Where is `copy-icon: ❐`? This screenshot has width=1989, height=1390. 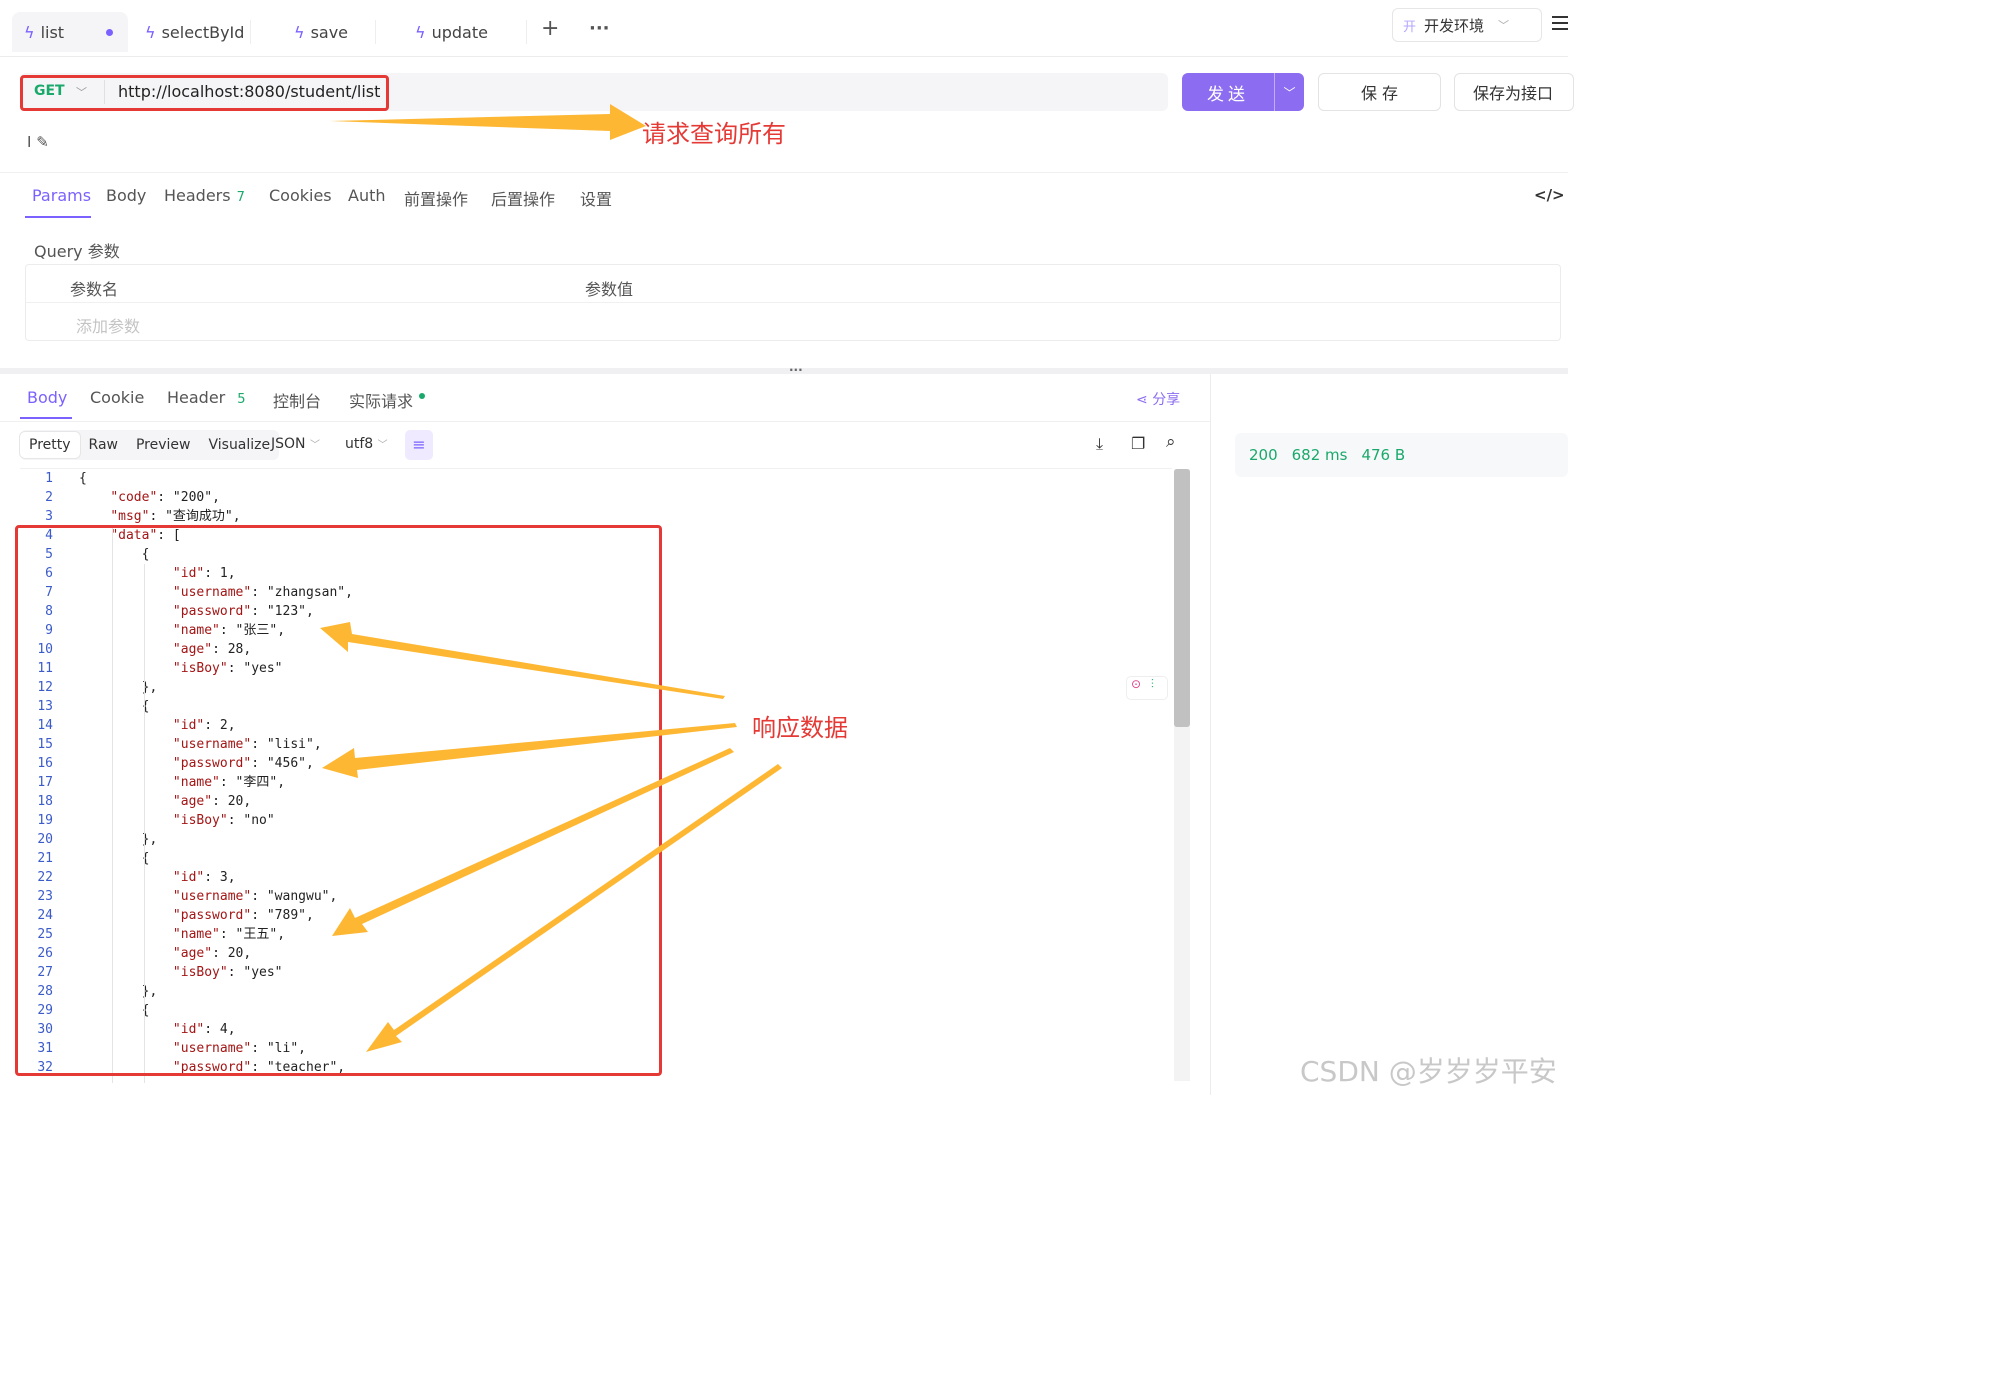 copy-icon: ❐ is located at coordinates (1138, 443).